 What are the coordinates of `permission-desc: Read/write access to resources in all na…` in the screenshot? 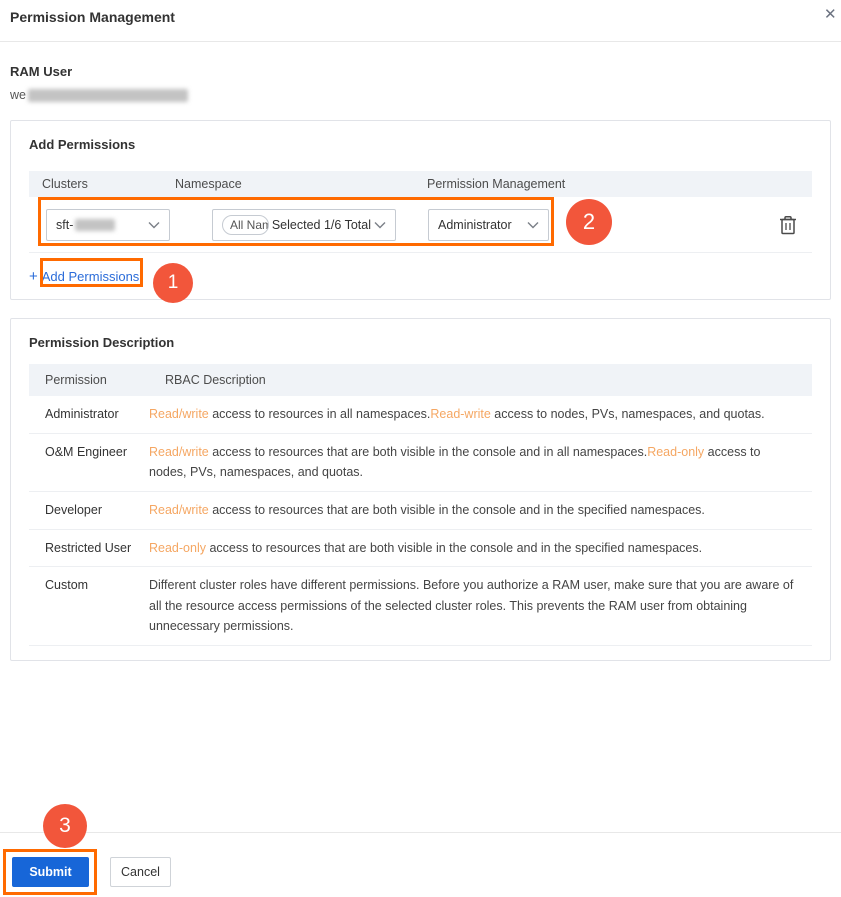 It's located at (457, 414).